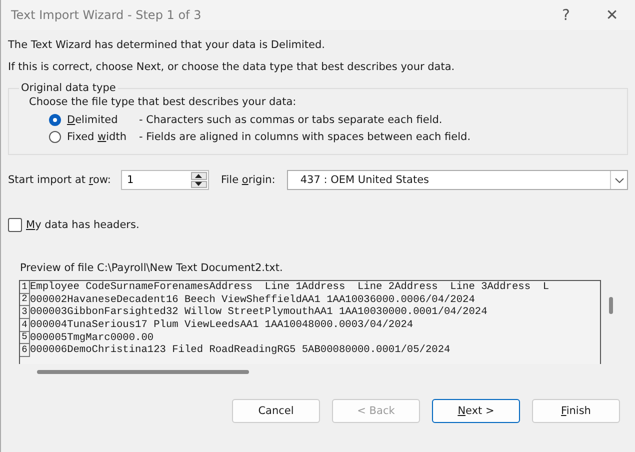 The image size is (635, 452). I want to click on info-text: The Text Wizard has determined that your data is Delimited., so click(167, 45).